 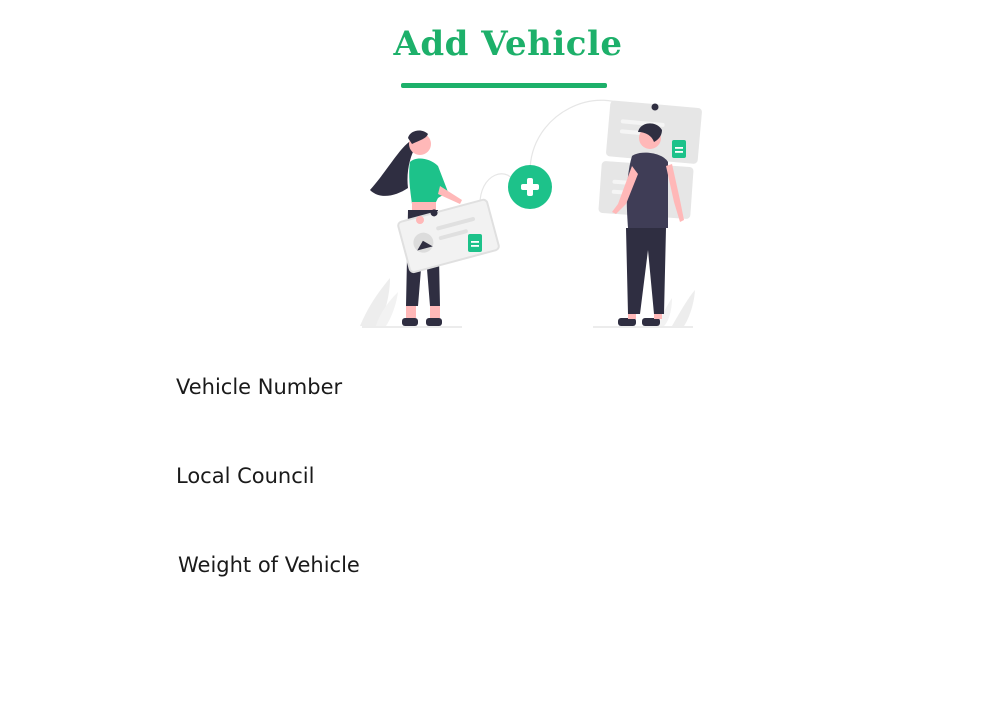 I want to click on woman-card-tag, so click(x=475, y=243).